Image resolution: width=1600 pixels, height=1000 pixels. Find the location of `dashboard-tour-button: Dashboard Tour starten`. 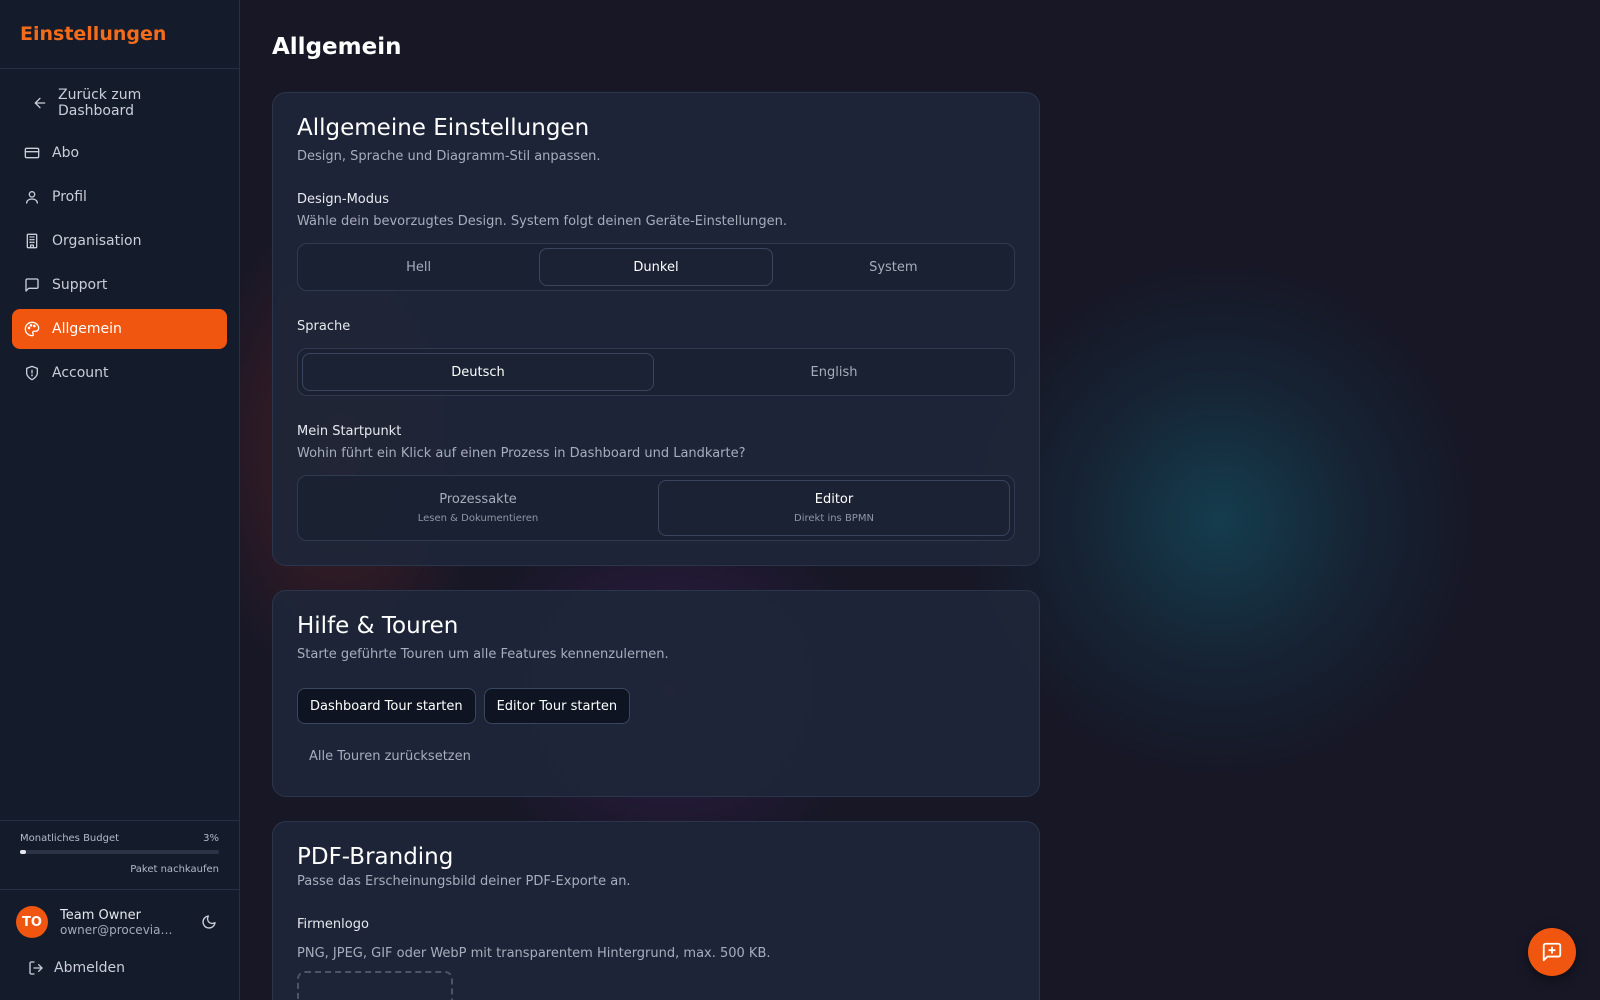

dashboard-tour-button: Dashboard Tour starten is located at coordinates (386, 706).